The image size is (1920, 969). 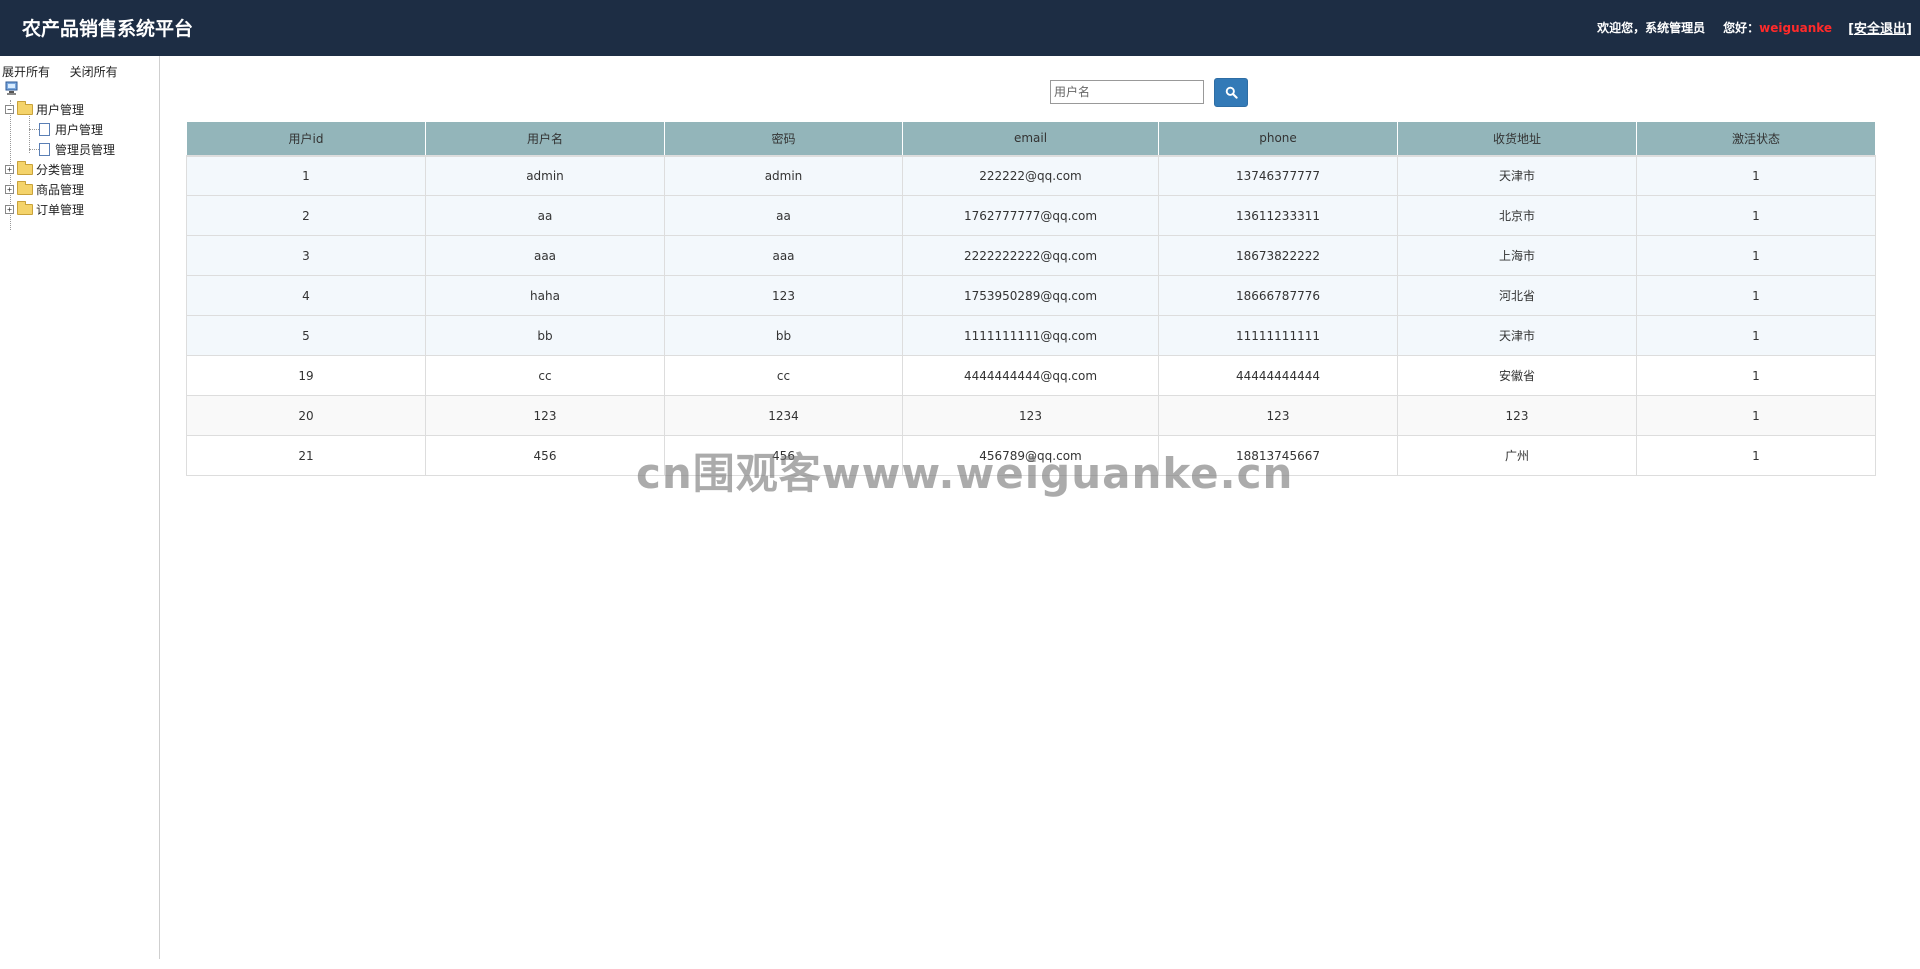 What do you see at coordinates (545, 139) in the screenshot?
I see `column-header-username: 用户名` at bounding box center [545, 139].